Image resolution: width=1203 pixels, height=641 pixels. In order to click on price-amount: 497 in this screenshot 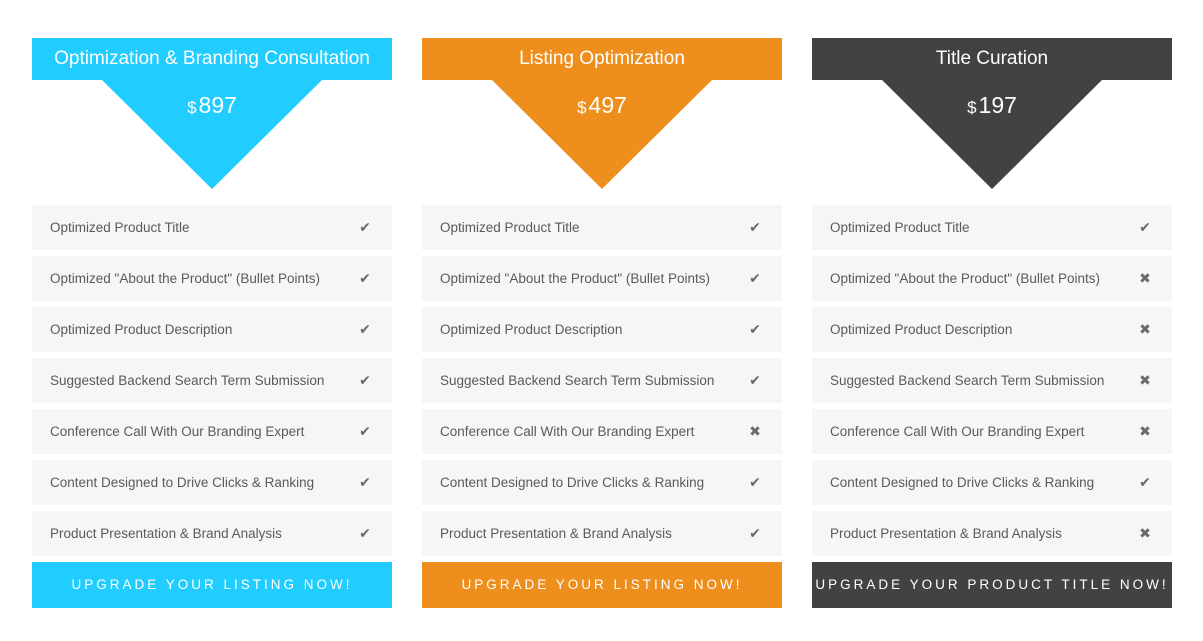, I will do `click(607, 105)`.